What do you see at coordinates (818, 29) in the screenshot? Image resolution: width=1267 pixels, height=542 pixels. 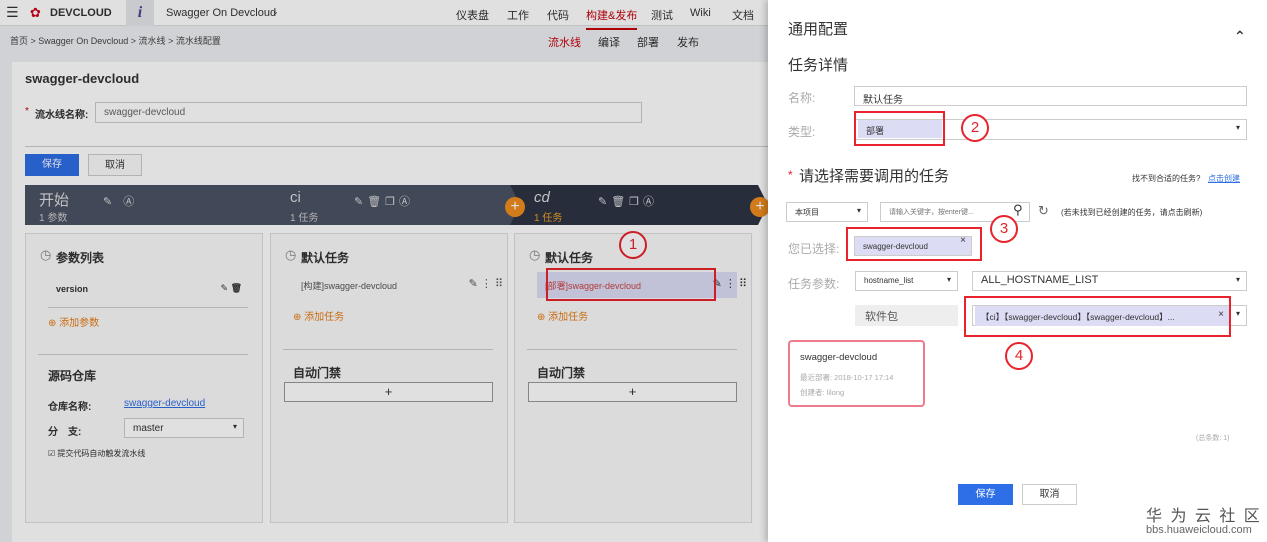 I see `panel-header: 通用配置` at bounding box center [818, 29].